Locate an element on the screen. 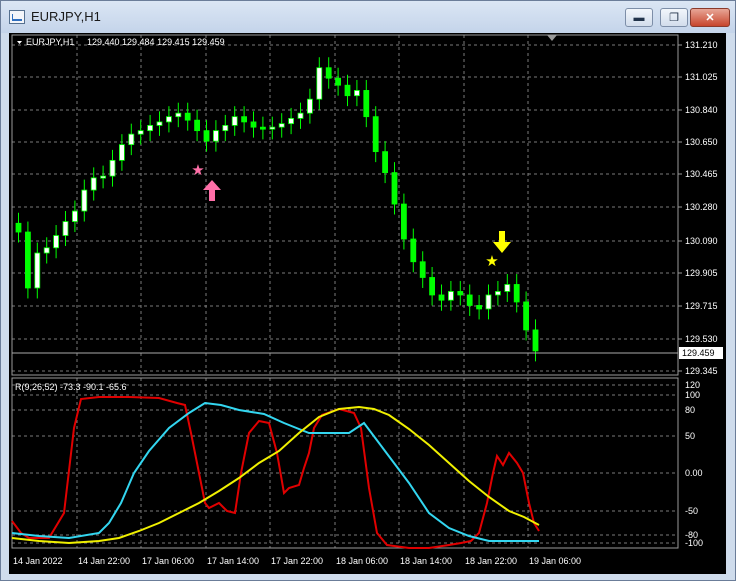 Image resolution: width=736 pixels, height=581 pixels. sell-star-icon: ★ is located at coordinates (491, 261).